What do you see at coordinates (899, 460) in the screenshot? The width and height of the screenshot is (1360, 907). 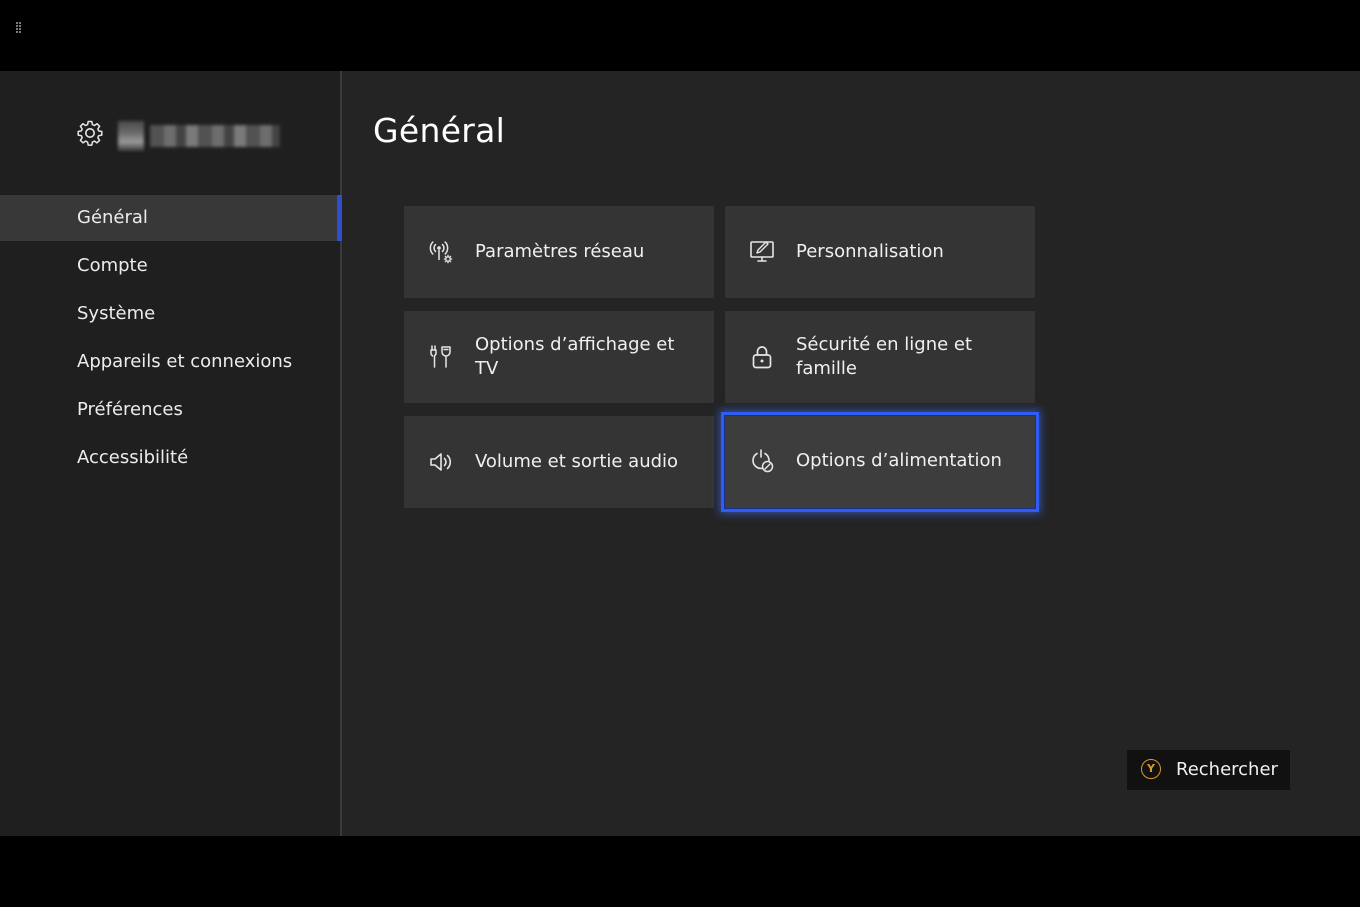 I see `tile-label: Options d’alimentation` at bounding box center [899, 460].